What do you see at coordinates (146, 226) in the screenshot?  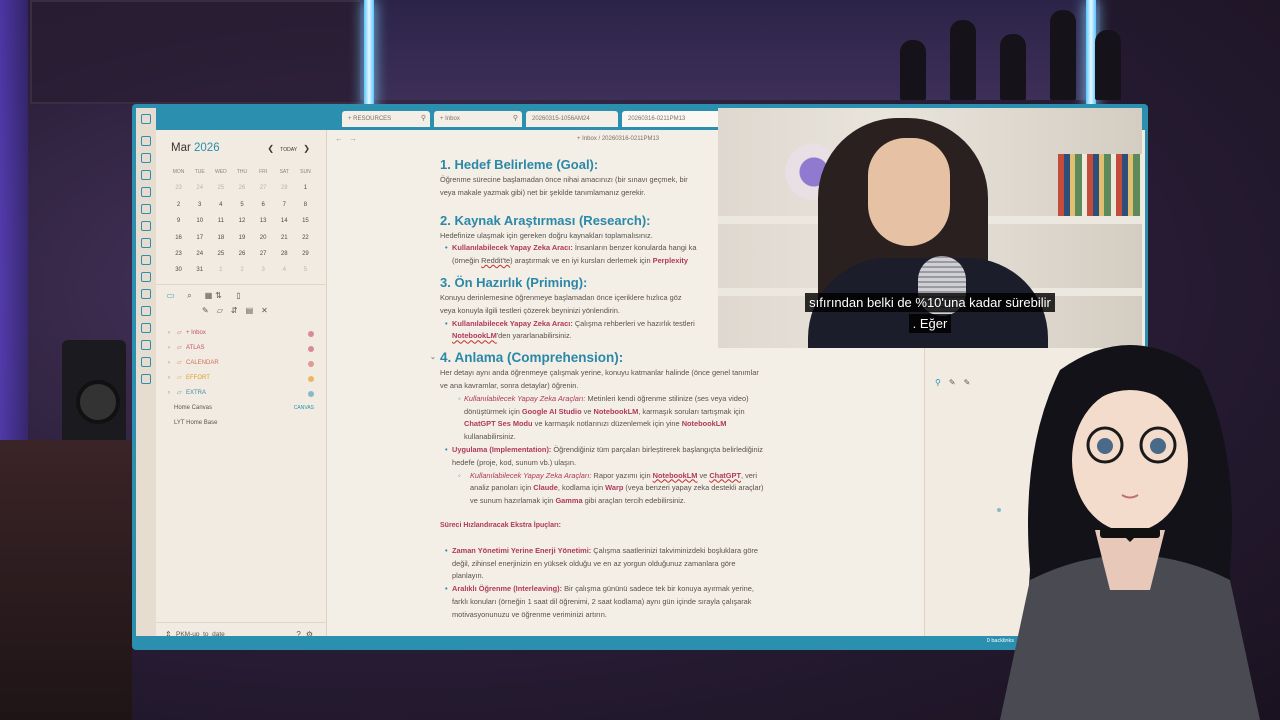 I see `templates-icon` at bounding box center [146, 226].